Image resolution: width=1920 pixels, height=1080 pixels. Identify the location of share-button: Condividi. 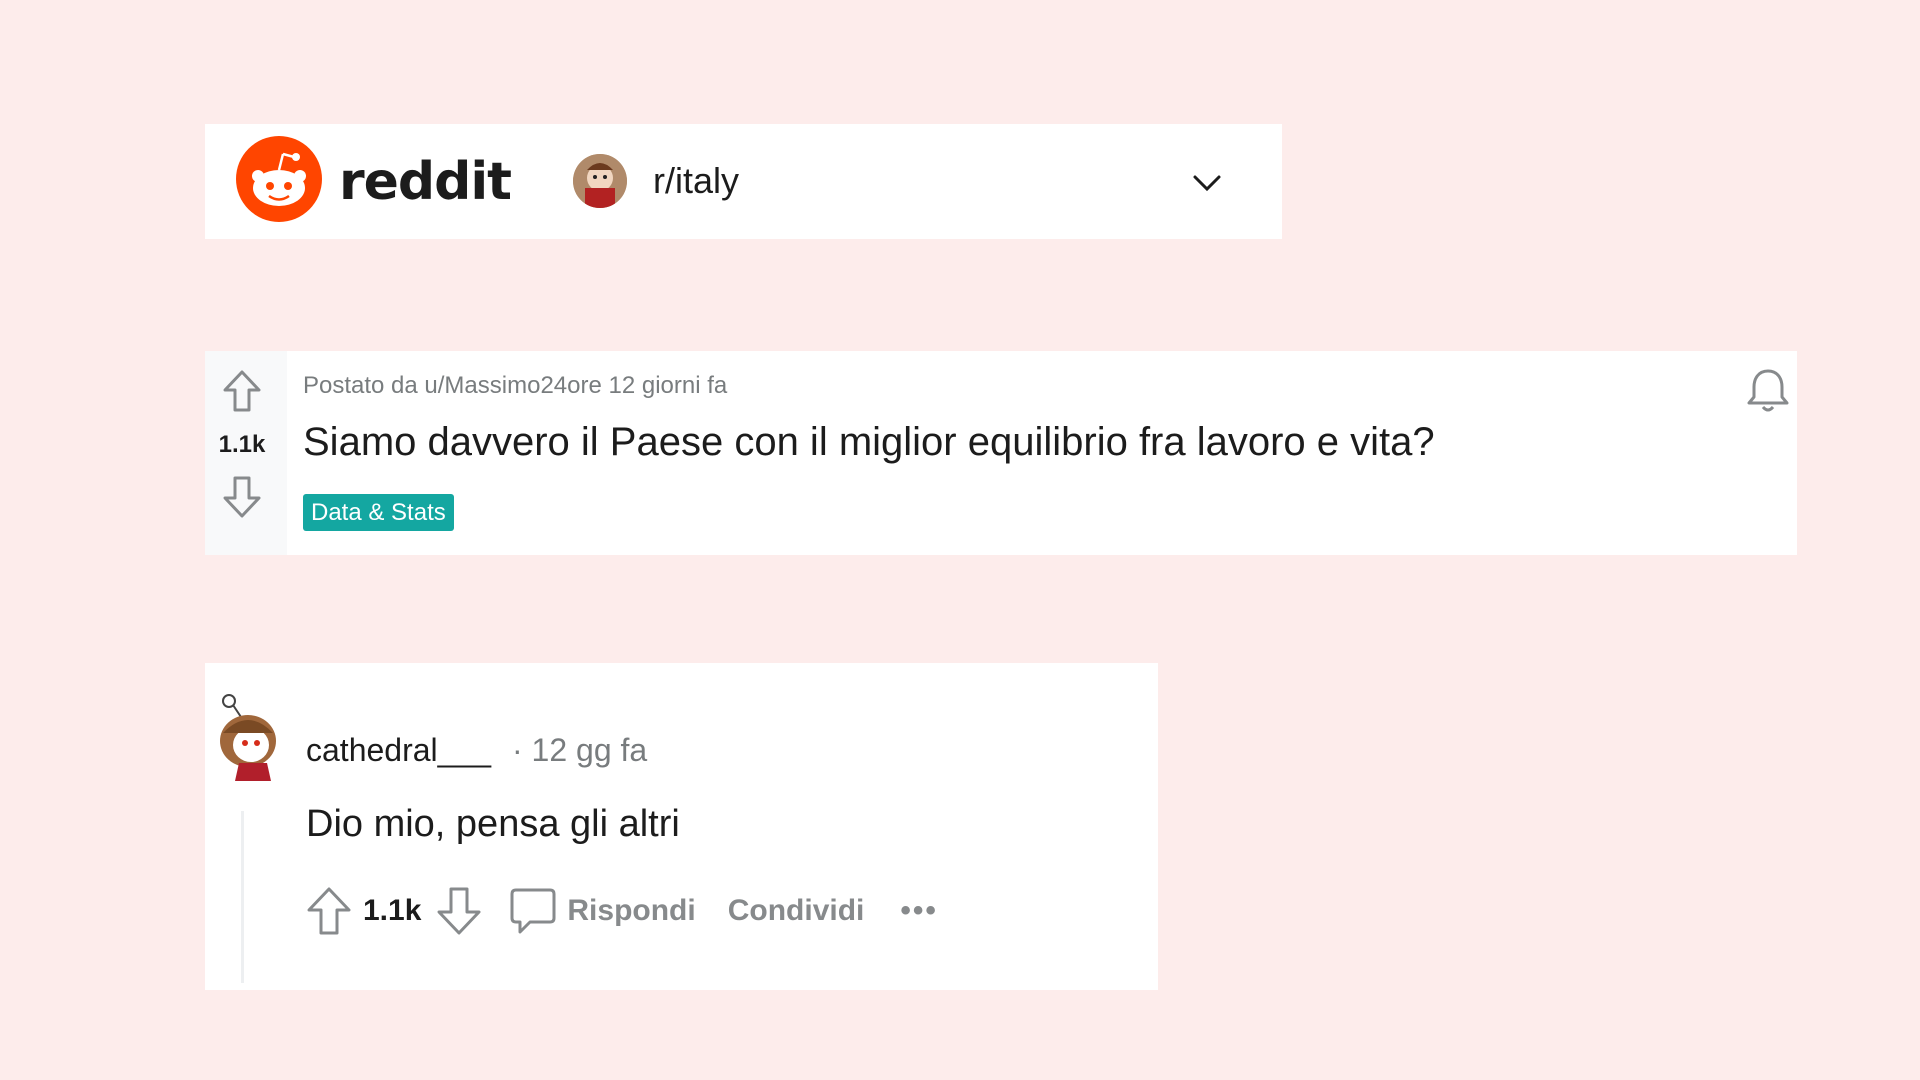
(796, 911).